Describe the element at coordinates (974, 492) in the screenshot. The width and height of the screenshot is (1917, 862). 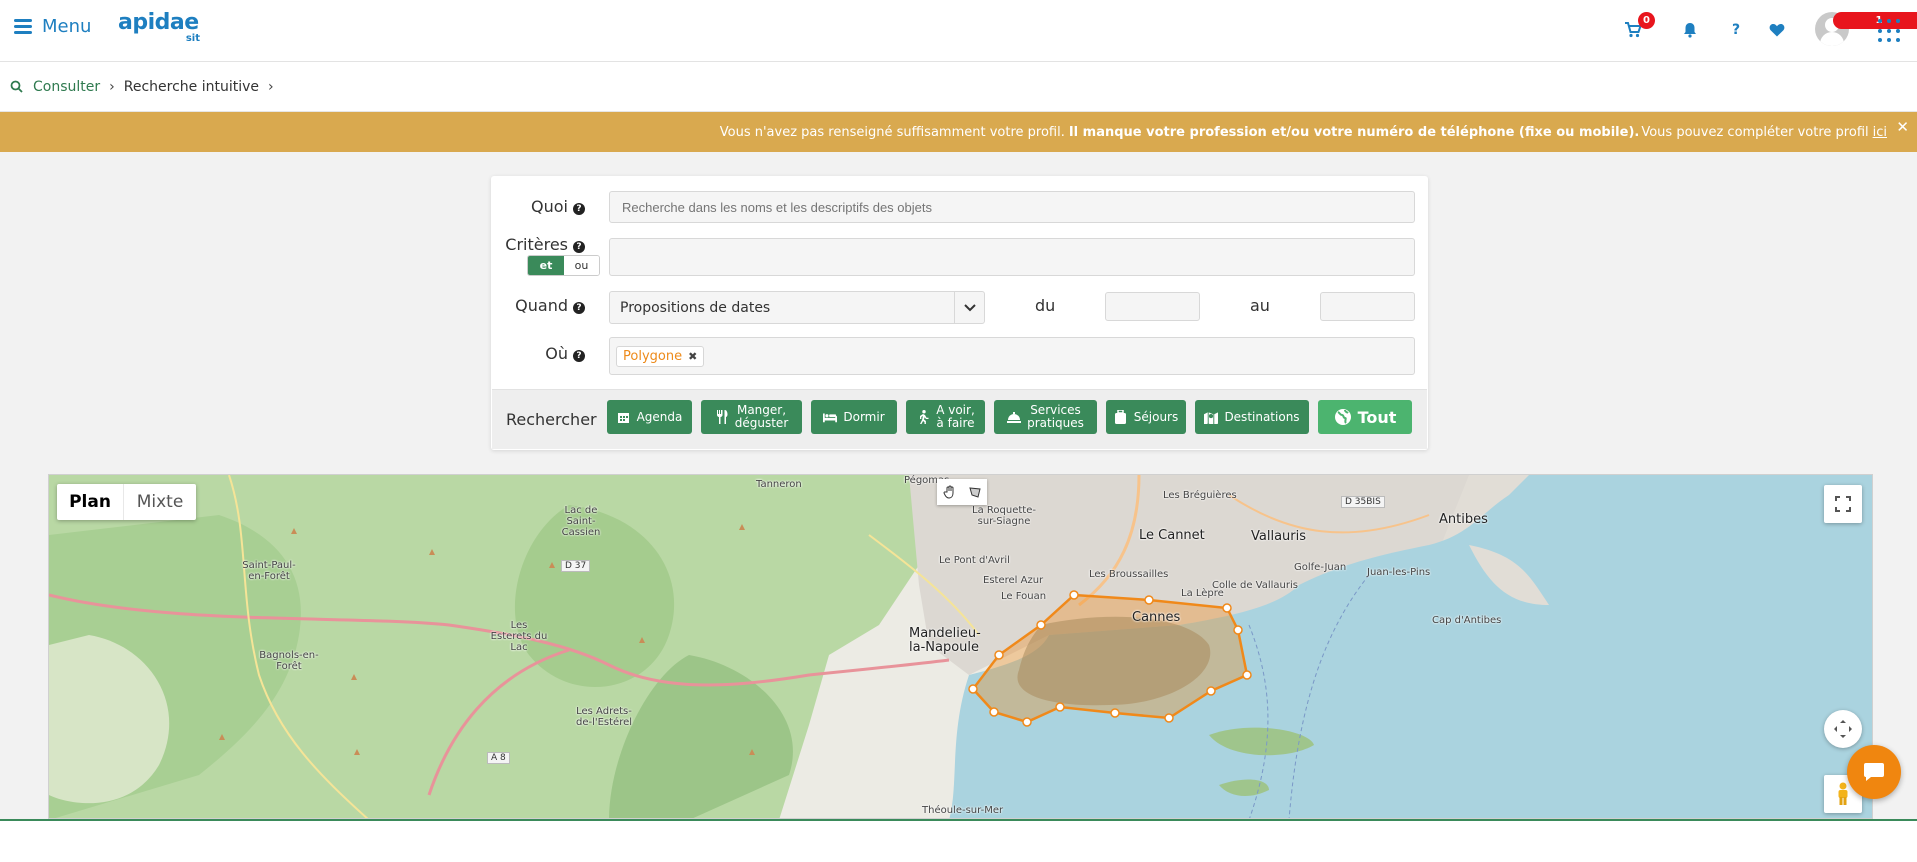
I see `polygon-draw-icon` at that location.